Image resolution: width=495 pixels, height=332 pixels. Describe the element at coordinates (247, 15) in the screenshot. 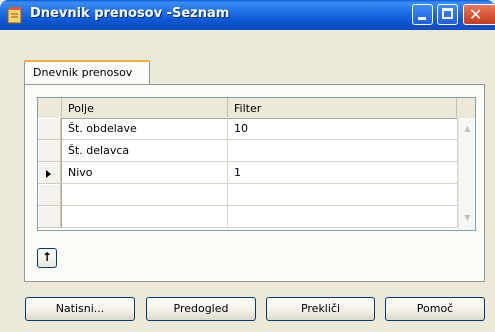

I see `title-bar: Dnevnik prenosov -Seznam ✕` at that location.